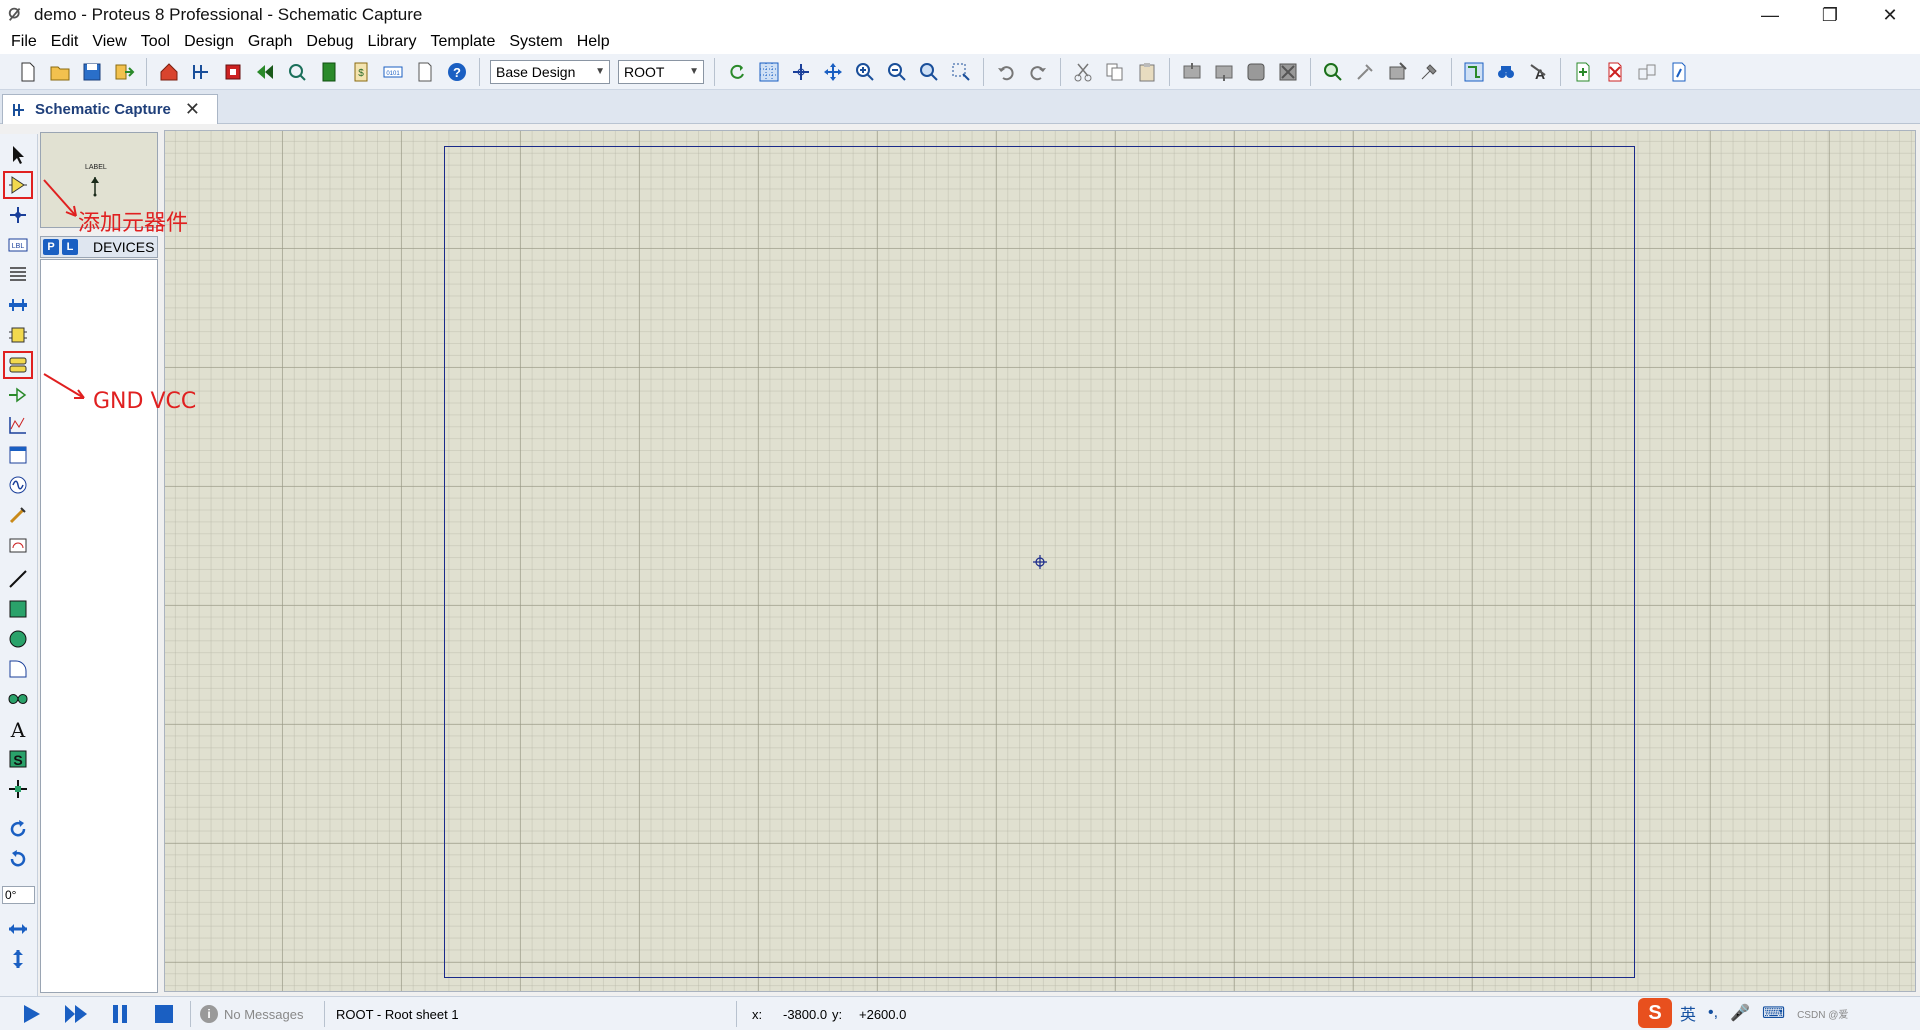 This screenshot has height=1030, width=1920. I want to click on search-tag-icon, so click(1506, 72).